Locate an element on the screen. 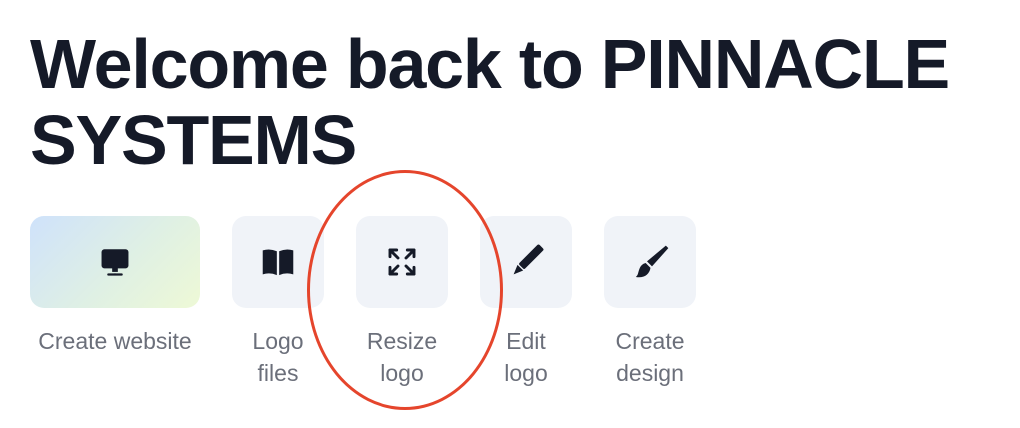 The width and height of the screenshot is (1020, 428). create-design-label: Create design is located at coordinates (650, 357).